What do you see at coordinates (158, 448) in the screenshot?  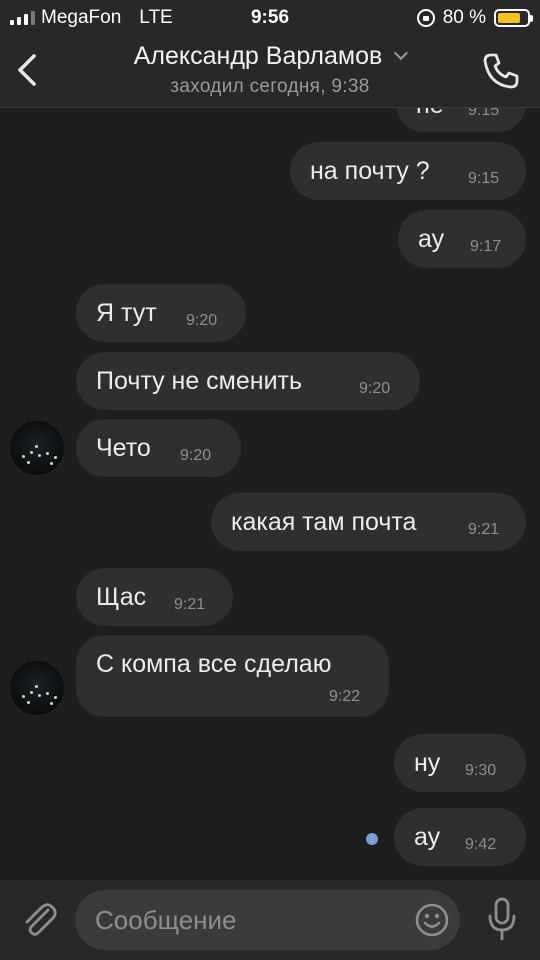 I see `message-bubble-incoming: Чето 9:20` at bounding box center [158, 448].